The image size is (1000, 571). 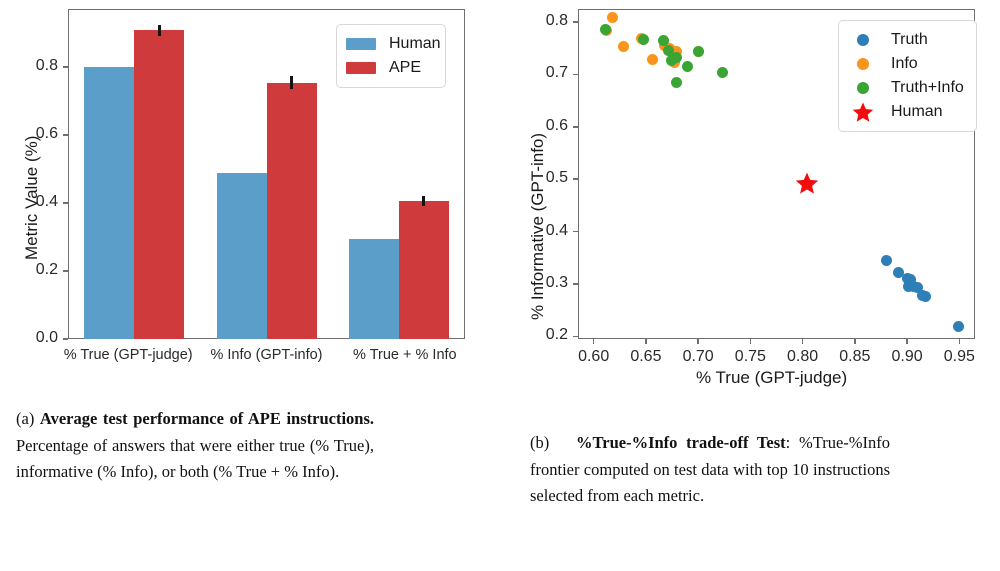 I want to click on scatter-chart-legend-item: Truth+Info, so click(x=906, y=88).